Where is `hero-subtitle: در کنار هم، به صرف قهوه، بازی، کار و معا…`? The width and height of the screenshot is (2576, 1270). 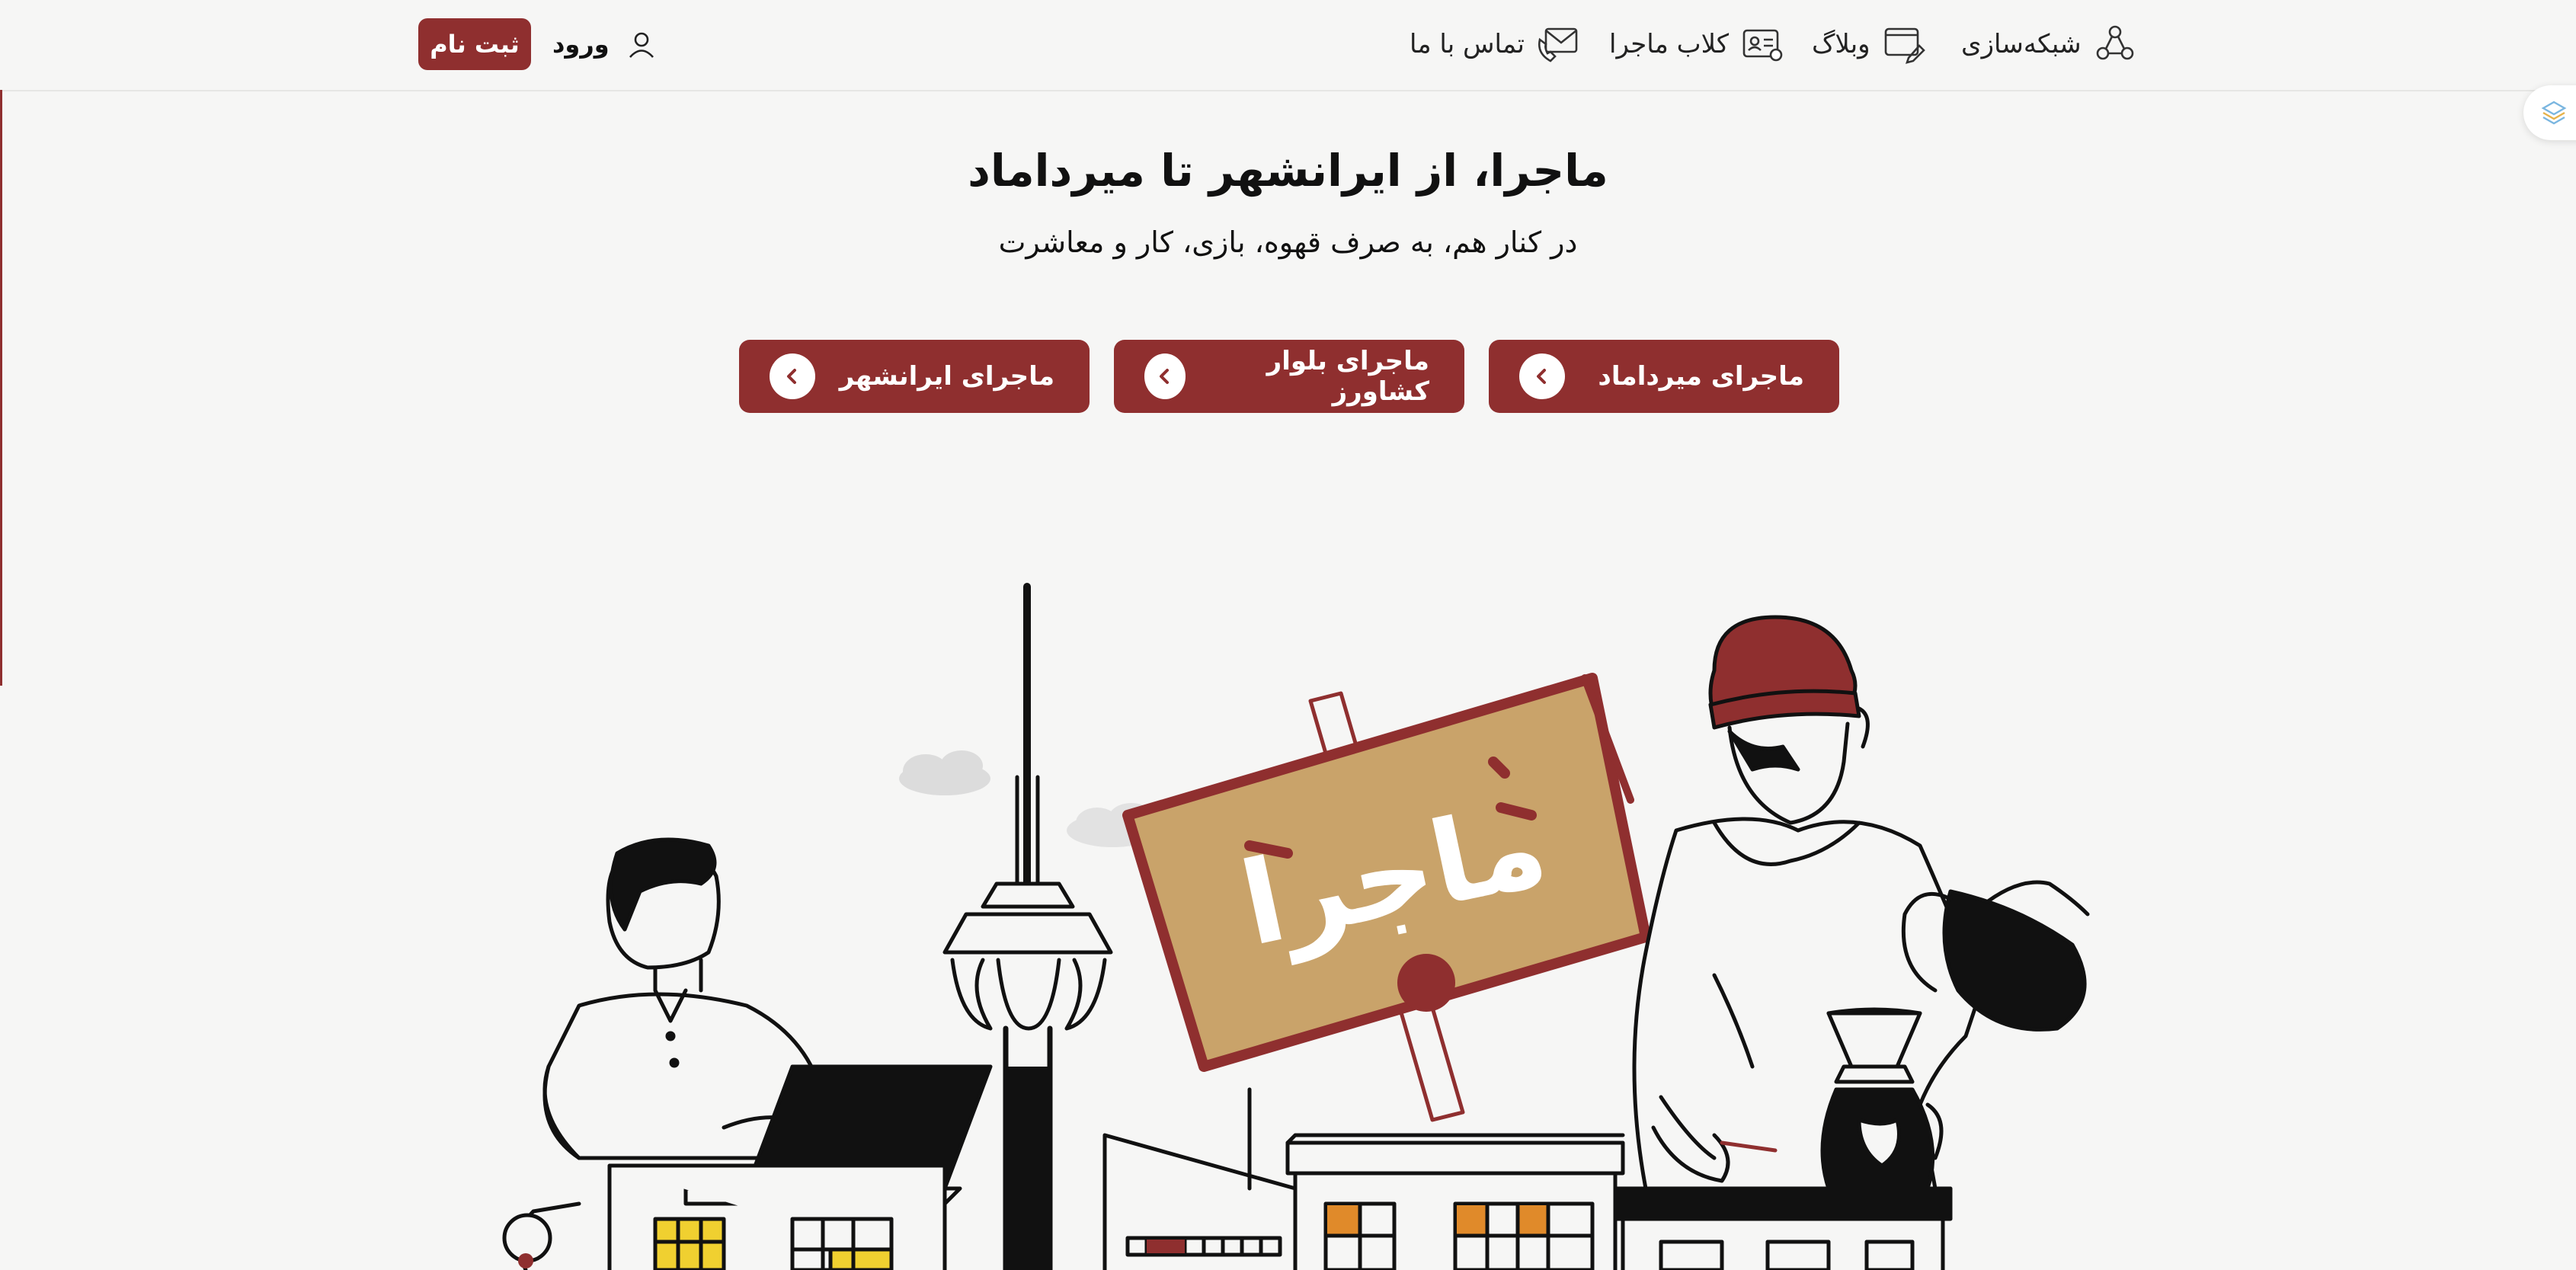 hero-subtitle: در کنار هم، به صرف قهوه، بازی، کار و معا… is located at coordinates (1288, 242).